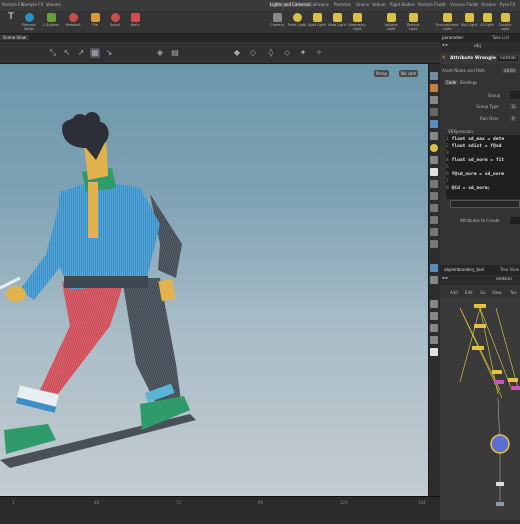 The width and height of the screenshot is (520, 524). What do you see at coordinates (509, 269) in the screenshot?
I see `tab-tree-view: Tree View` at bounding box center [509, 269].